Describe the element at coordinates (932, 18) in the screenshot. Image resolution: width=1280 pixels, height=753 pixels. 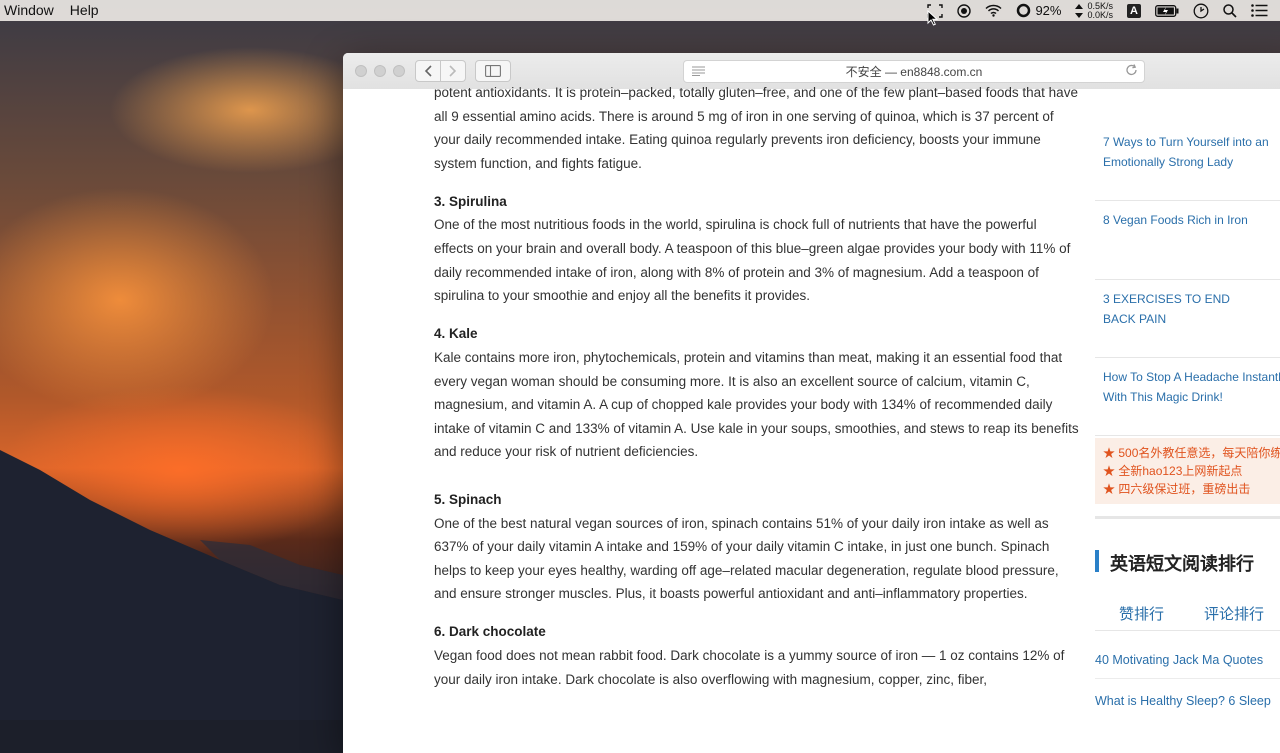
I see `mouse-cursor-icon` at that location.